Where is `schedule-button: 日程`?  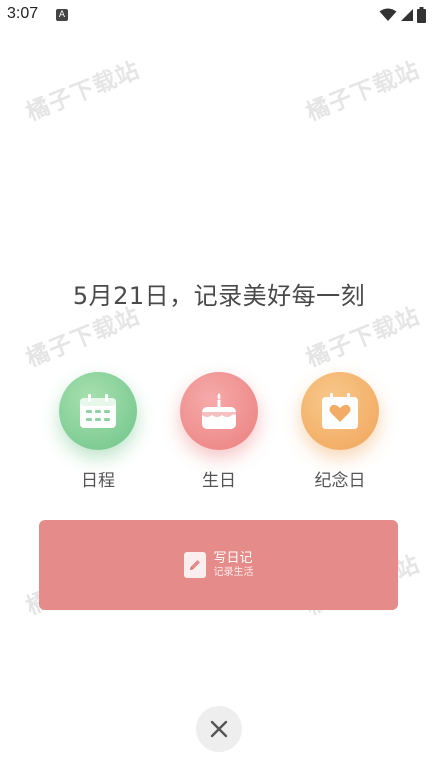 schedule-button: 日程 is located at coordinates (98, 431).